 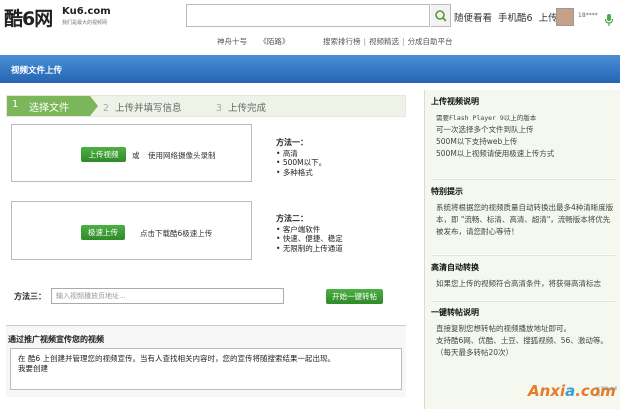 What do you see at coordinates (30, 296) in the screenshot?
I see `method3-label: 方法三：` at bounding box center [30, 296].